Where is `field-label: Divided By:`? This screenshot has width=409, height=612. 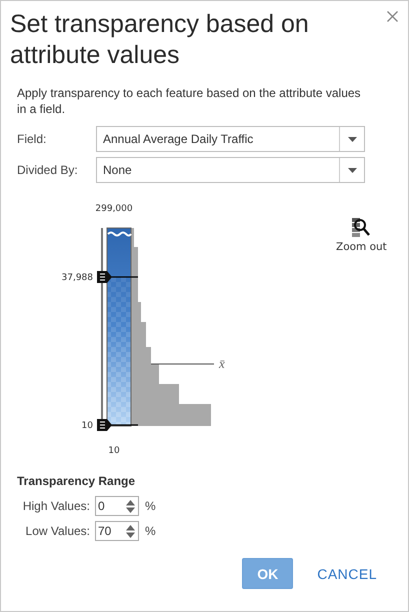
field-label: Divided By: is located at coordinates (48, 170).